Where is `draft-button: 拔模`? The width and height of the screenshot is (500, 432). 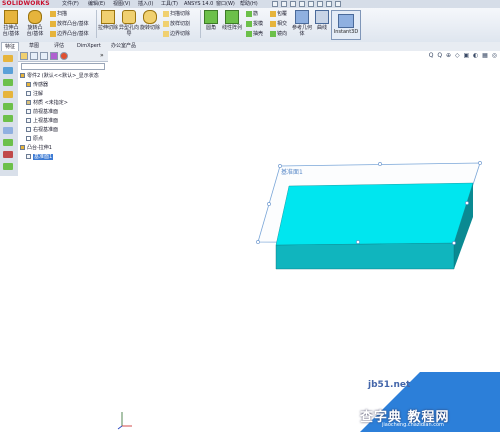
draft-button: 拔模 is located at coordinates (254, 24).